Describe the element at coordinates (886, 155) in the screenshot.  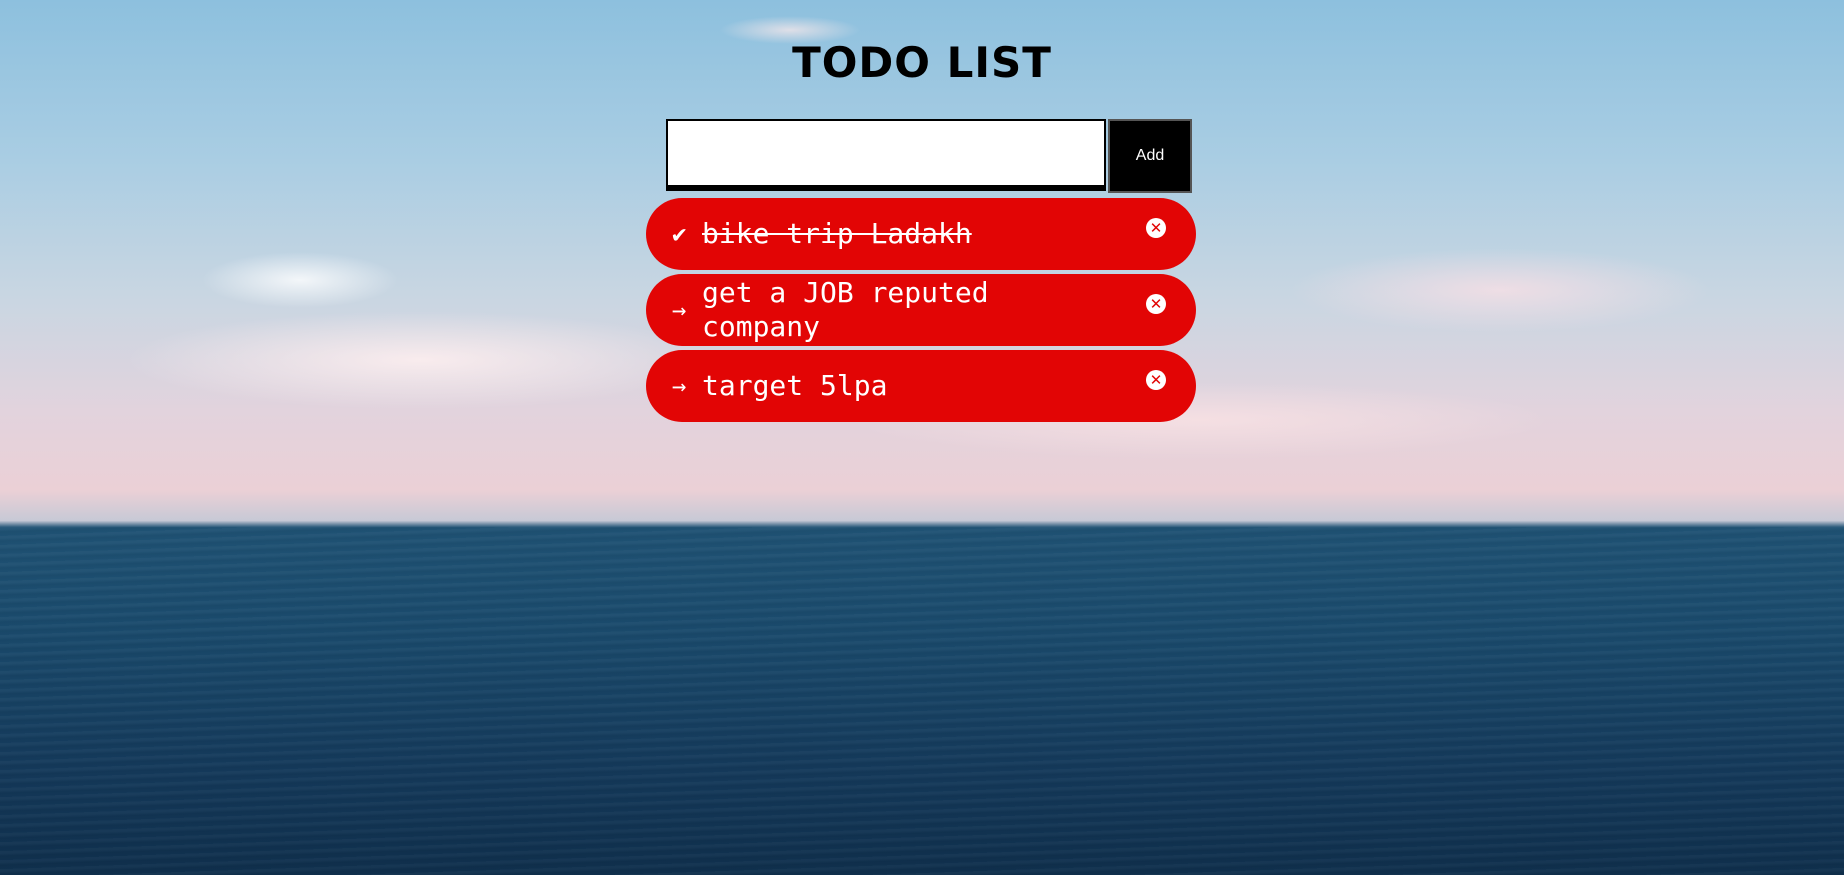
I see `task-input` at that location.